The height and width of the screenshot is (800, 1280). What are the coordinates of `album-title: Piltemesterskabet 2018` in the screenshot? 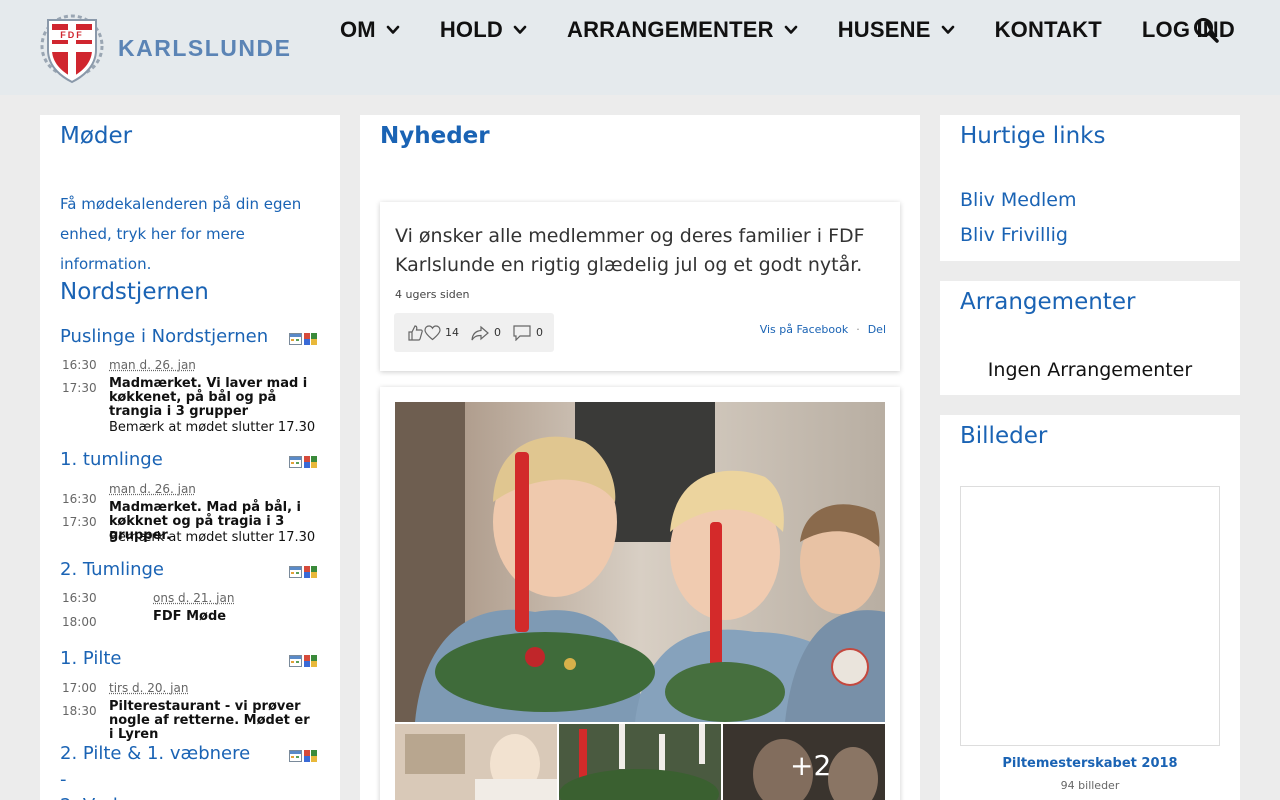 It's located at (1090, 763).